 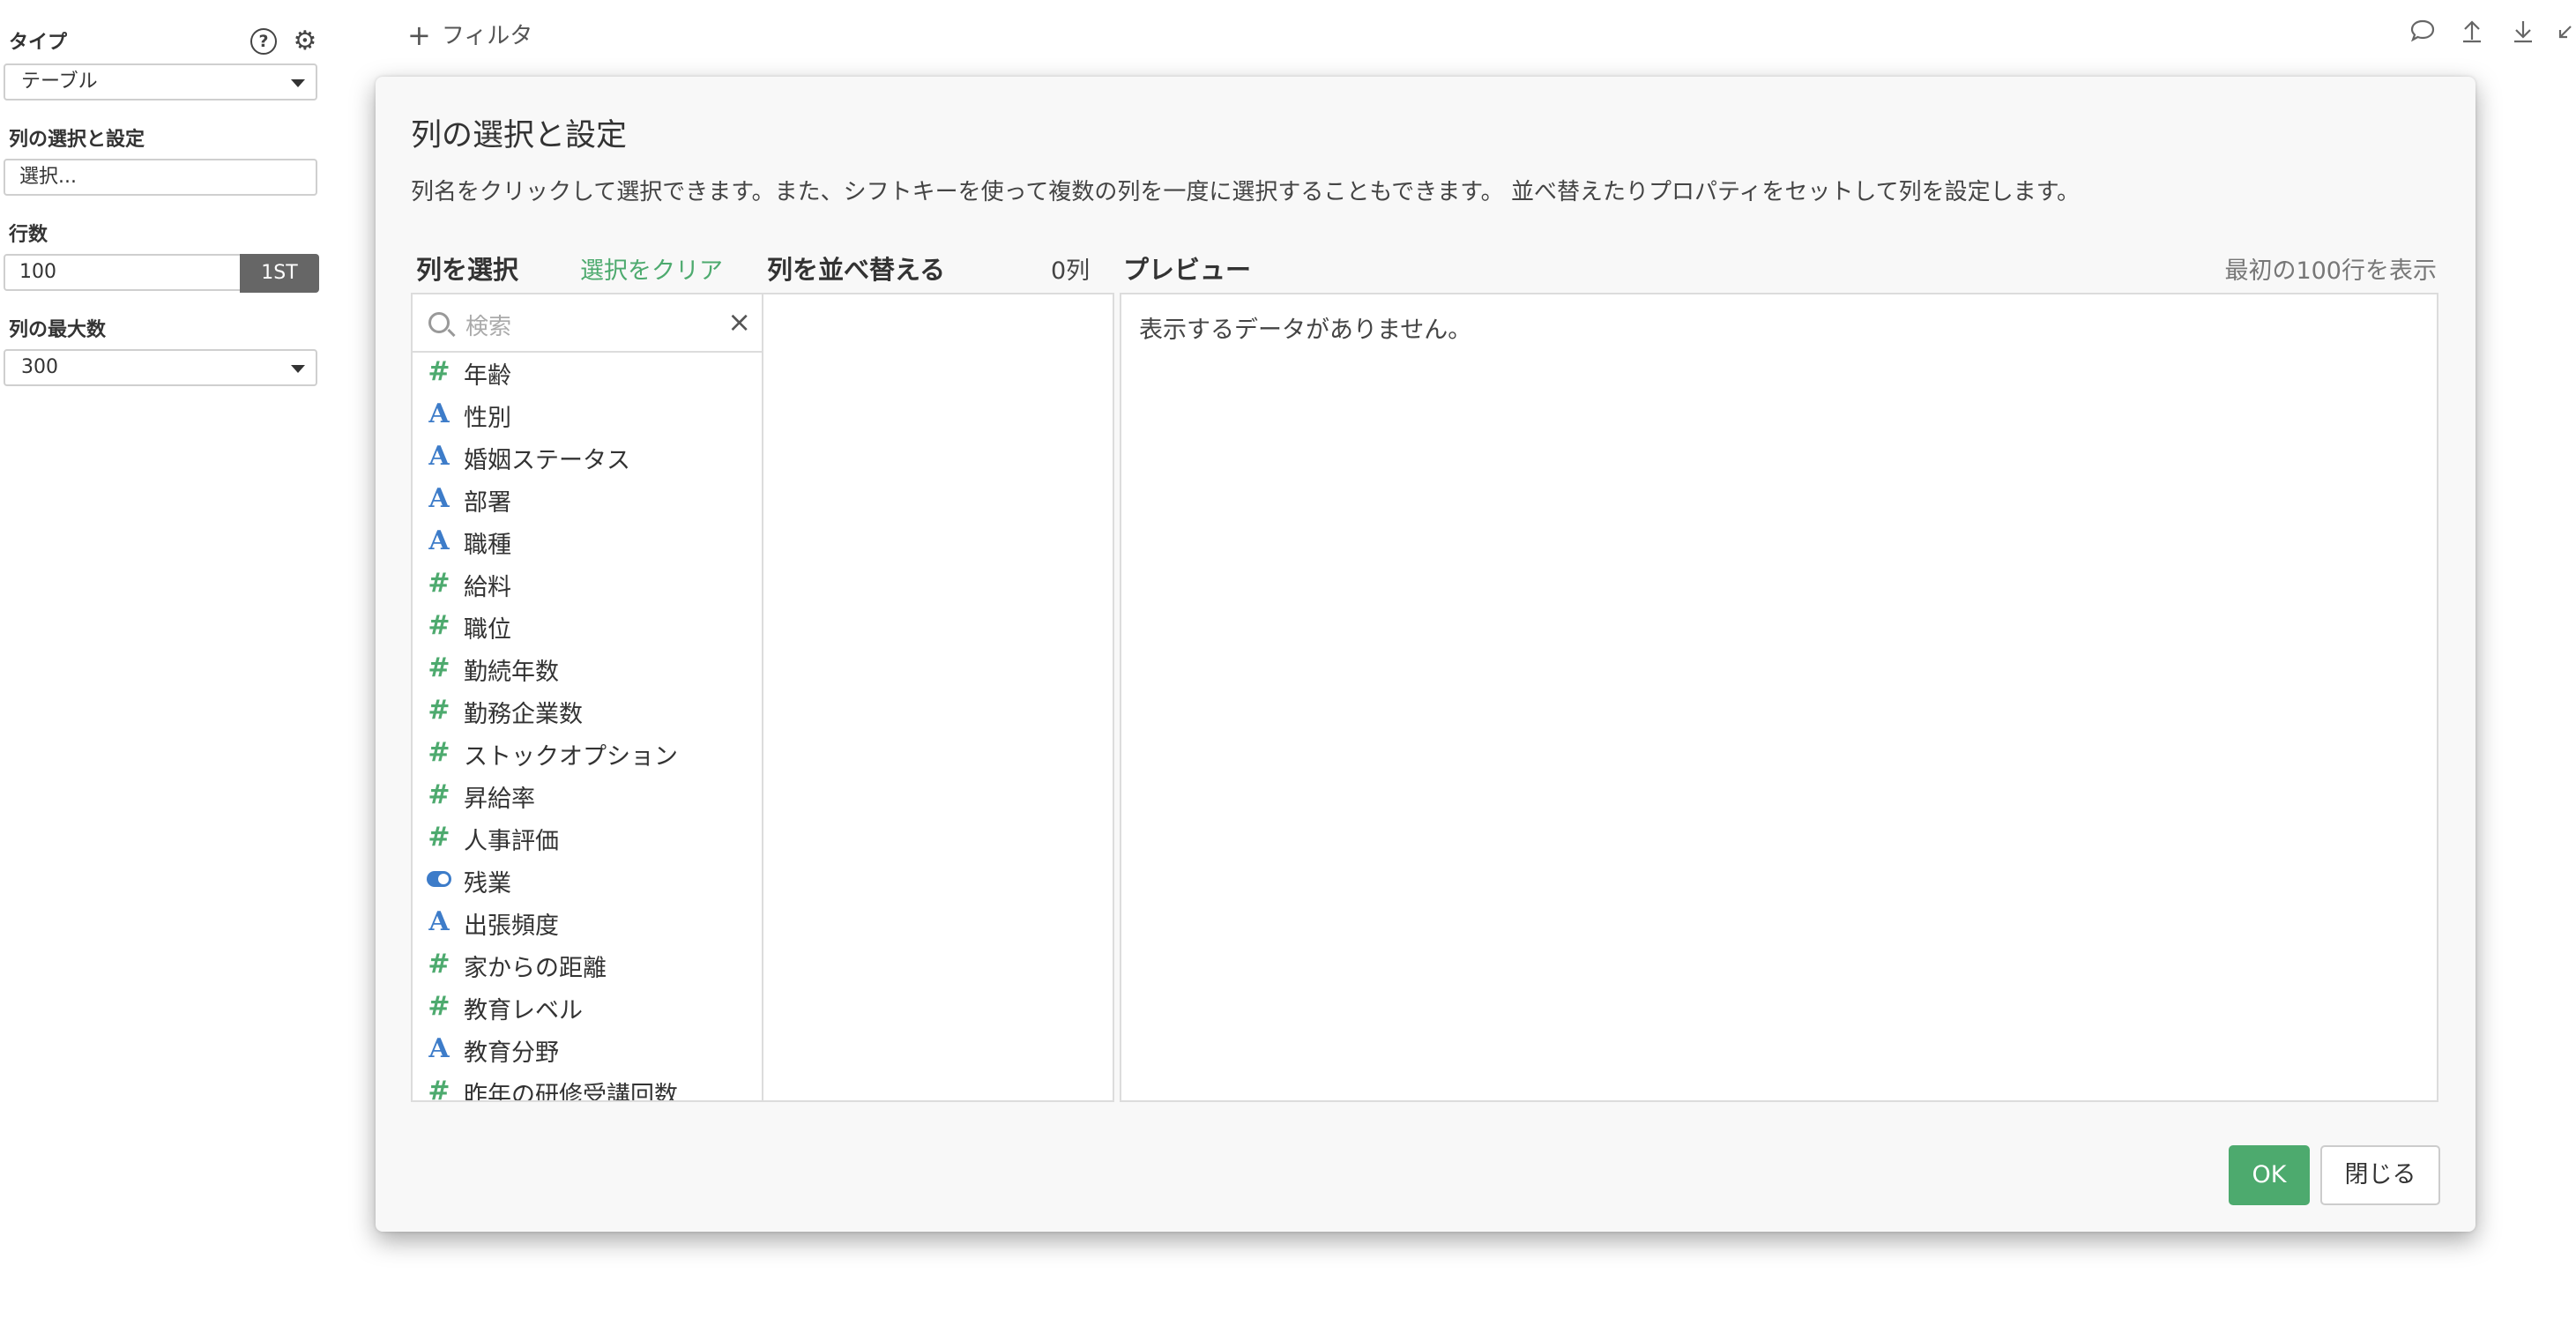 What do you see at coordinates (305, 41) in the screenshot?
I see `gear-icon: ⚙` at bounding box center [305, 41].